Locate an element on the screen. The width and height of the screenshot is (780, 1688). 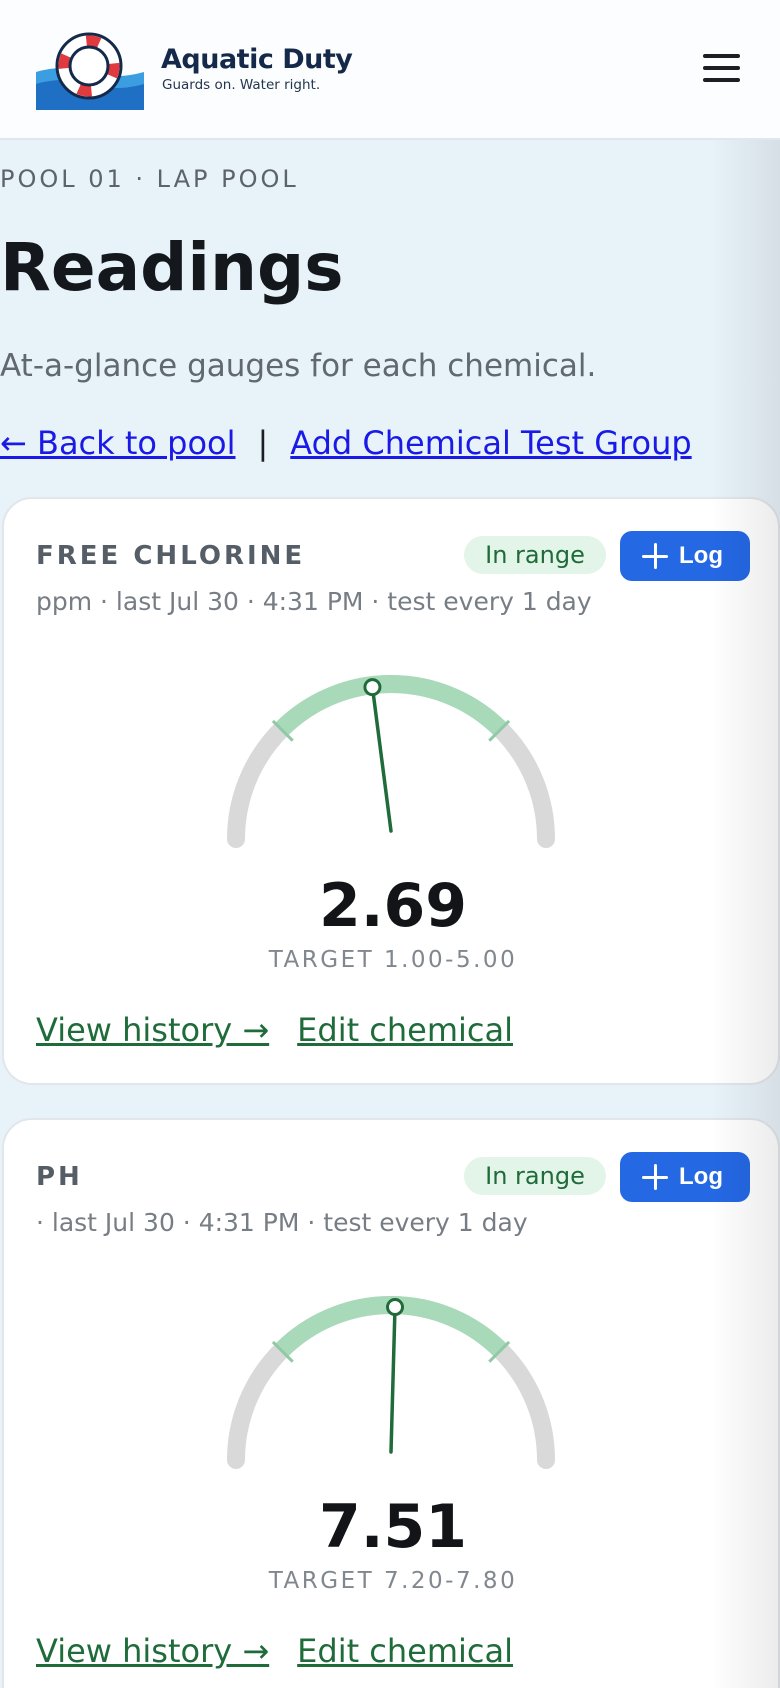
page-title: Readings is located at coordinates (172, 267).